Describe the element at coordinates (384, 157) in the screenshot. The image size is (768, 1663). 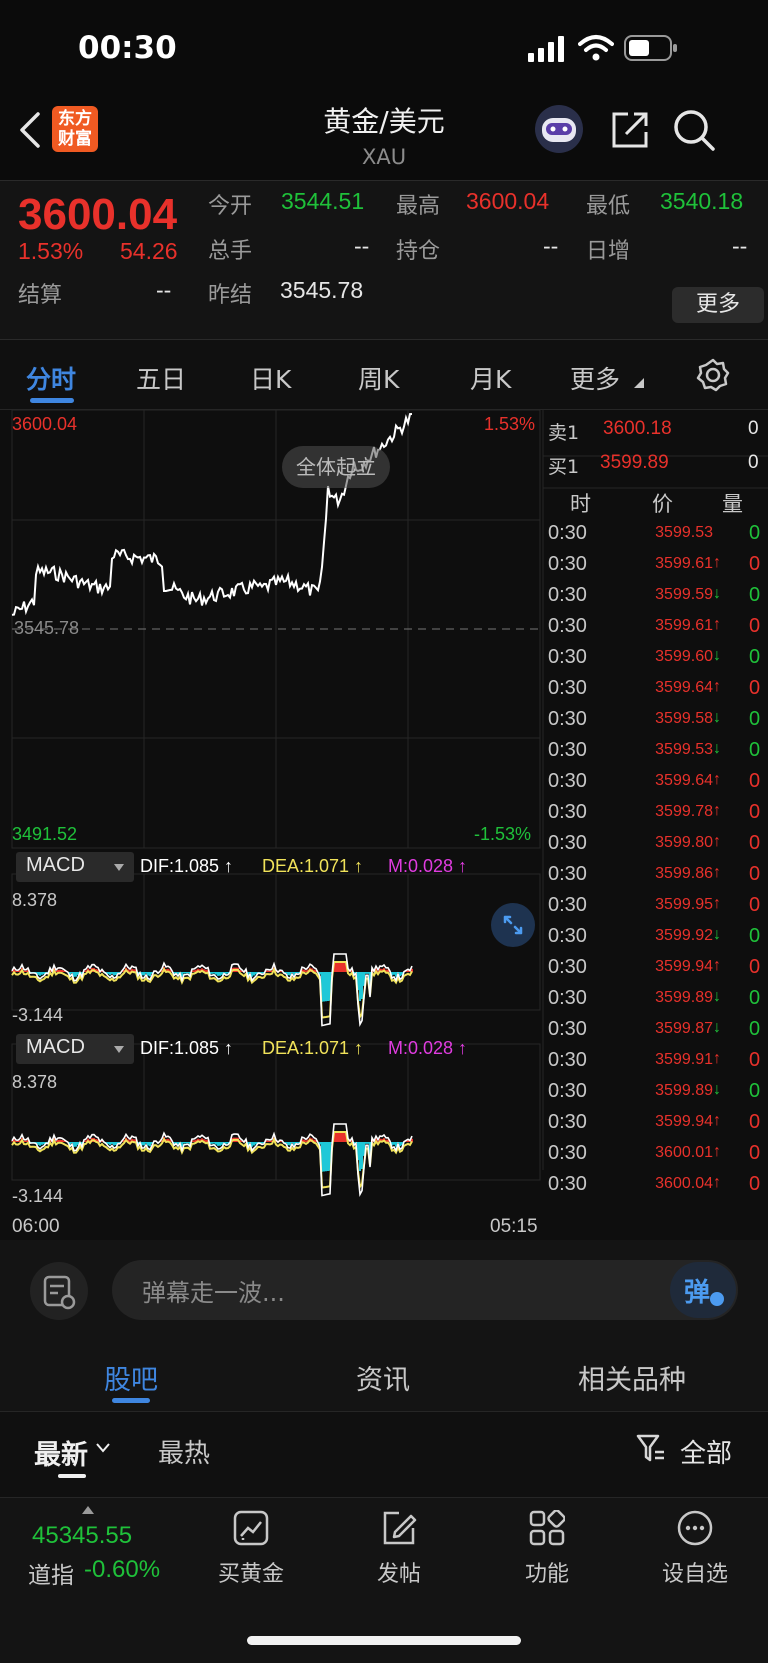
I see `page-subtitle: XAU` at that location.